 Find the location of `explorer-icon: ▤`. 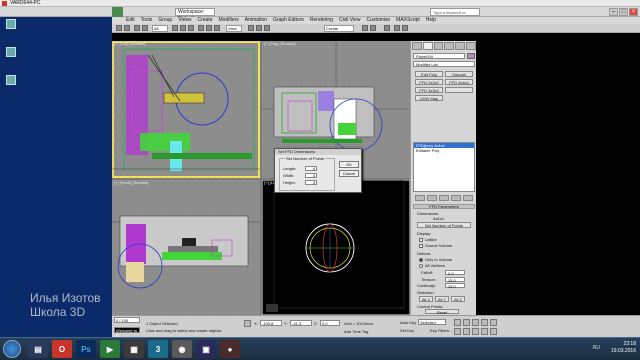

explorer-icon: ▤ is located at coordinates (38, 349).